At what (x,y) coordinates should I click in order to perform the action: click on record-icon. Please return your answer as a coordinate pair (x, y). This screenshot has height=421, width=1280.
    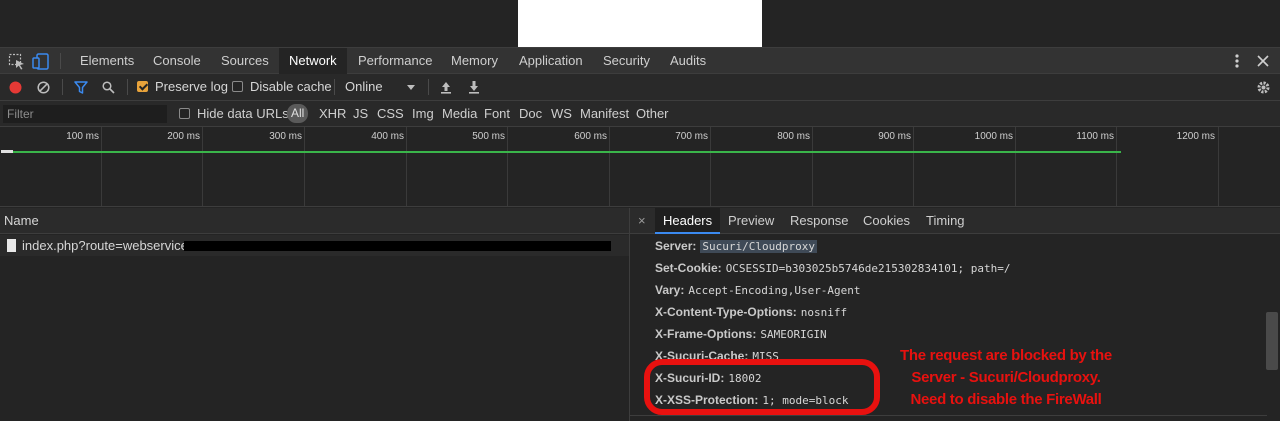
    Looking at the image, I should click on (15, 87).